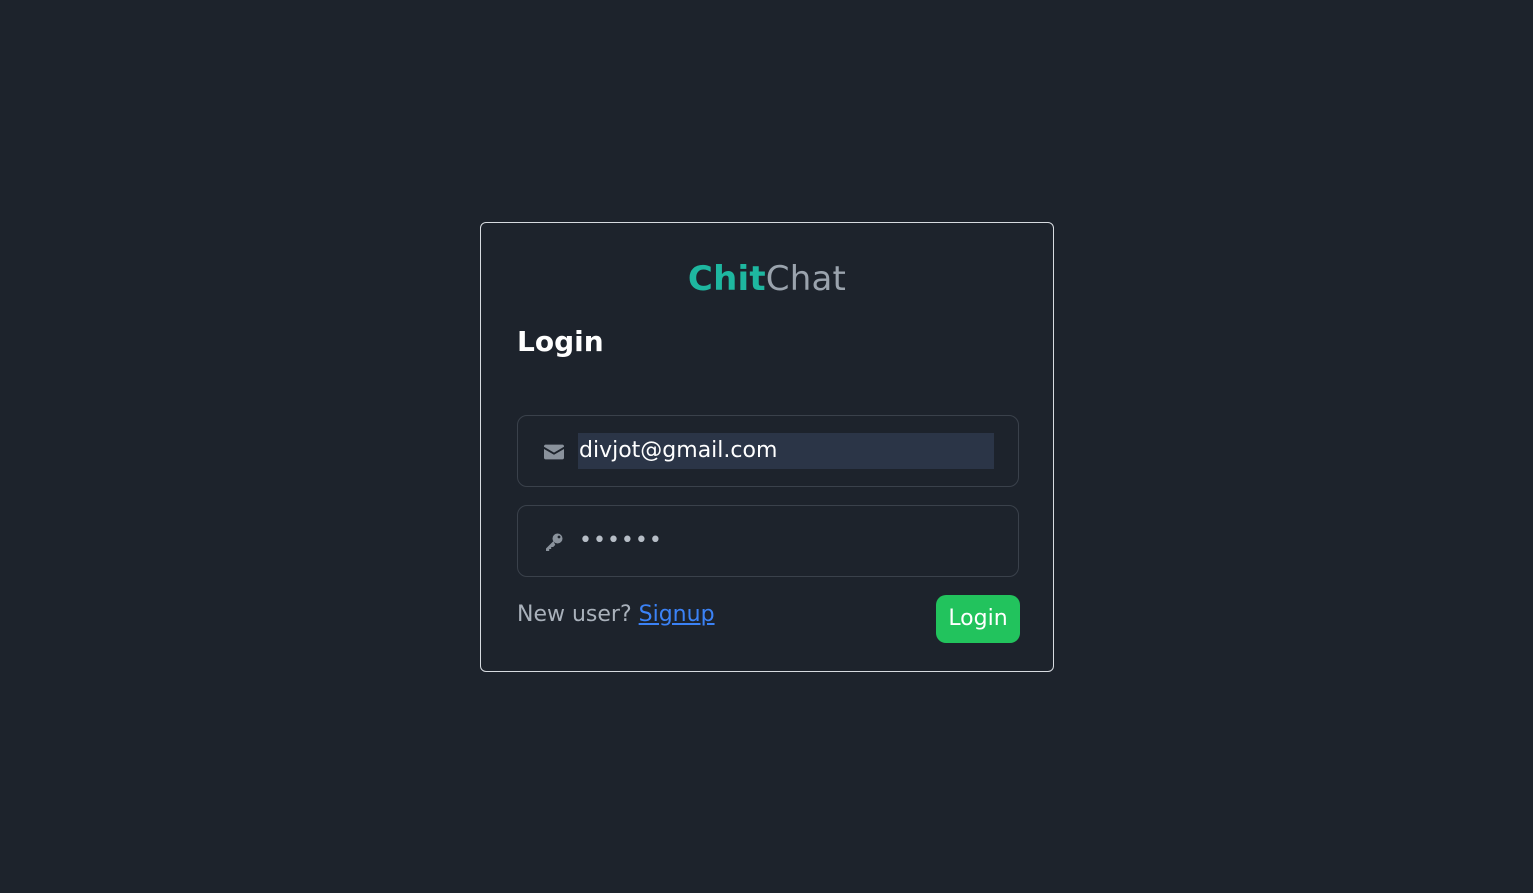 The width and height of the screenshot is (1533, 893). Describe the element at coordinates (560, 341) in the screenshot. I see `page-title: Login` at that location.